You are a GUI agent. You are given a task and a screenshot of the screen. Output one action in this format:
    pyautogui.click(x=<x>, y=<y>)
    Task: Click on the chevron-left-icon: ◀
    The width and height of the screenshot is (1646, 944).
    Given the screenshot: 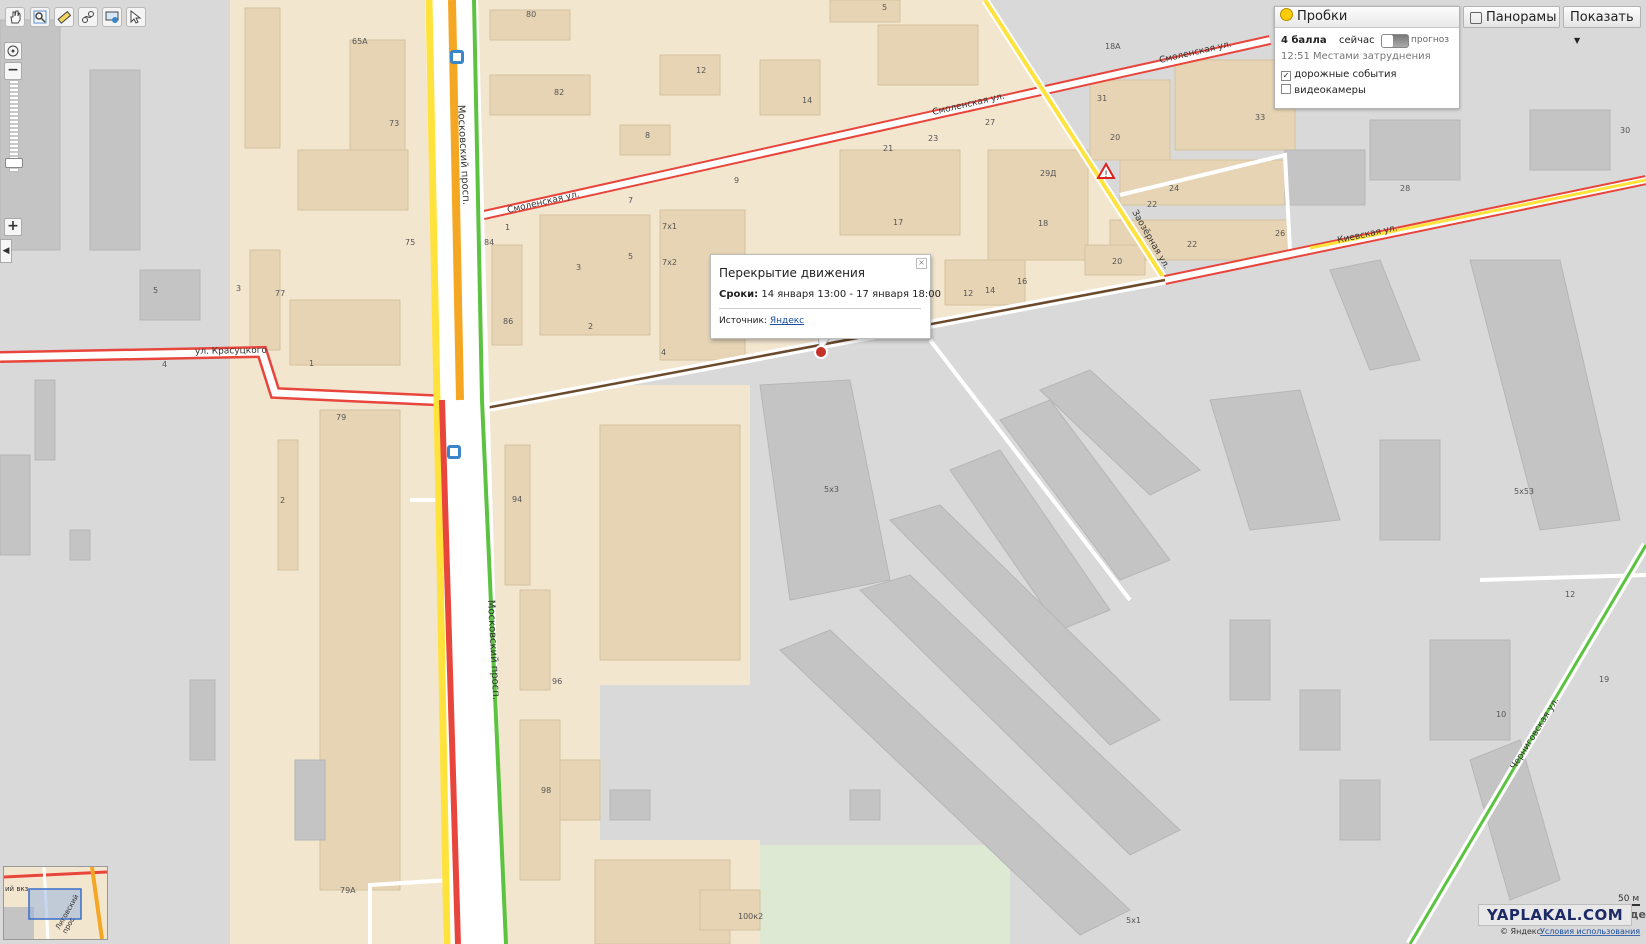 What is the action you would take?
    pyautogui.click(x=6, y=251)
    